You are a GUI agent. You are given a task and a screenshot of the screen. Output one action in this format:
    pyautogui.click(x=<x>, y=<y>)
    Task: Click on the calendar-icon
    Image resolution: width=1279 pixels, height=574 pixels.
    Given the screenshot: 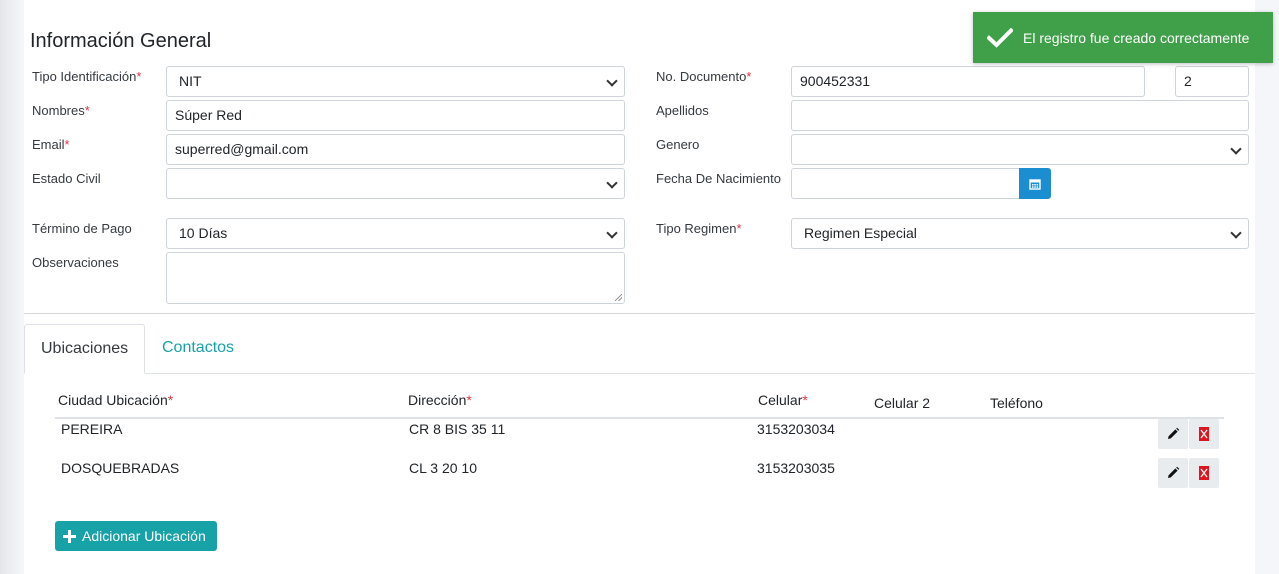 What is the action you would take?
    pyautogui.click(x=1035, y=184)
    